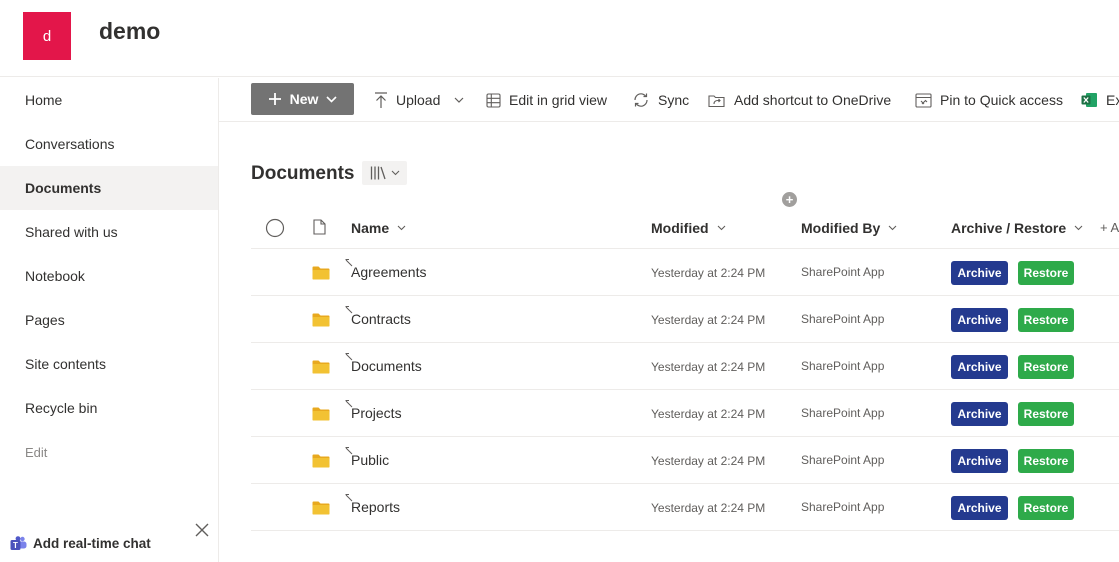 The image size is (1119, 562). I want to click on new-button-label: New, so click(304, 99).